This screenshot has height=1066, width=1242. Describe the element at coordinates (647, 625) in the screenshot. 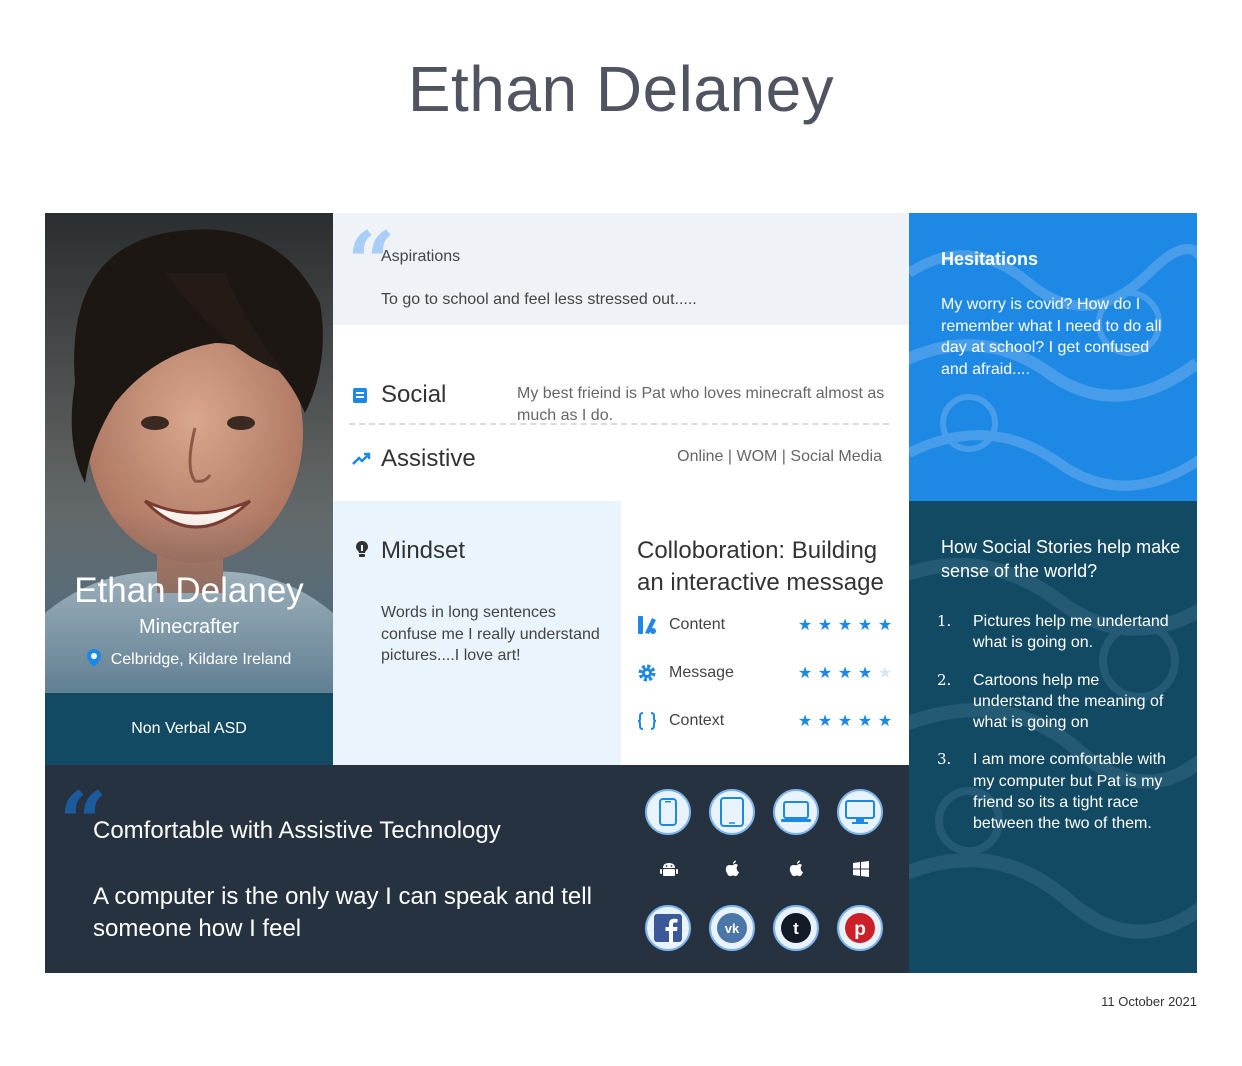

I see `content-icon` at that location.